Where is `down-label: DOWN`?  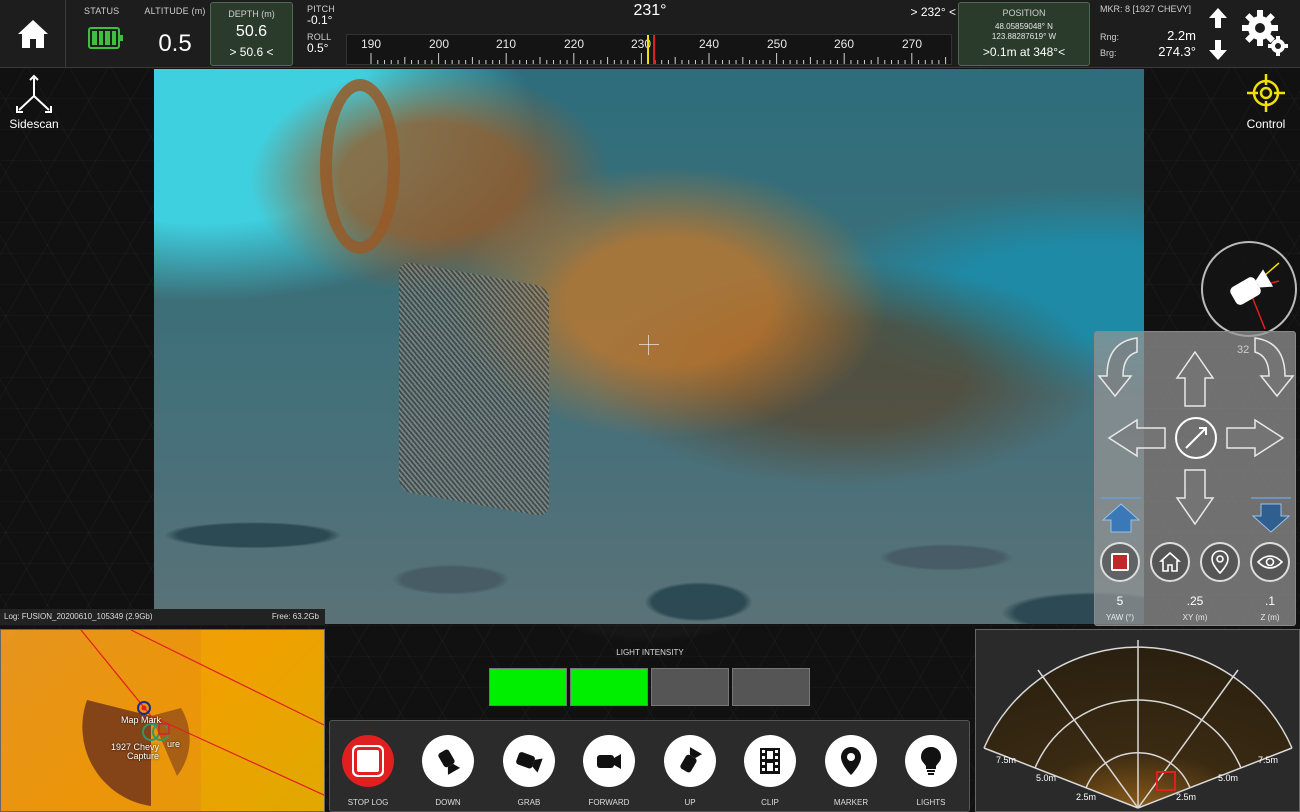
down-label: DOWN is located at coordinates (448, 802).